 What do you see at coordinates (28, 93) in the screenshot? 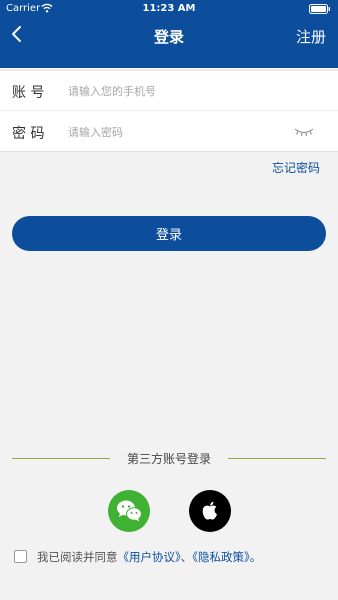
I see `account-label: 账 号` at bounding box center [28, 93].